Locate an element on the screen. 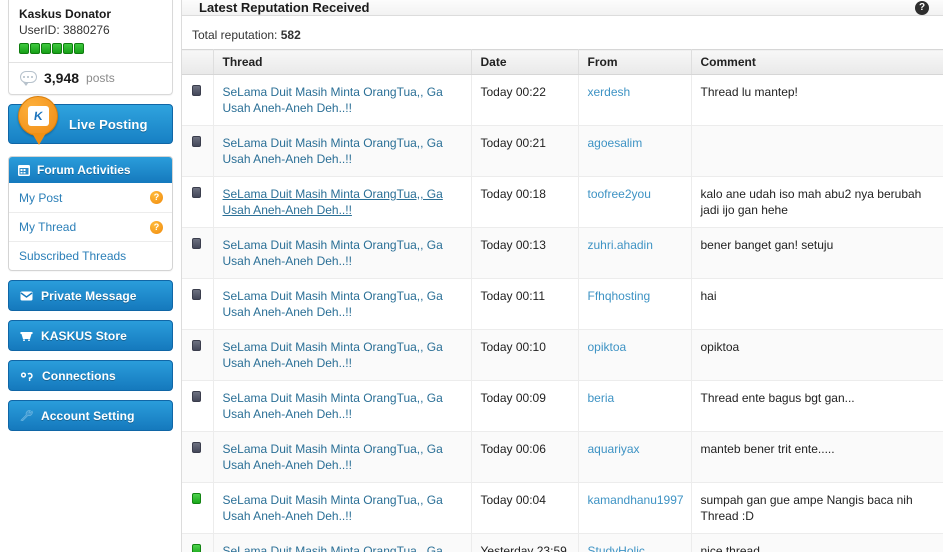  date-cell: Today 00:18 is located at coordinates (525, 202).